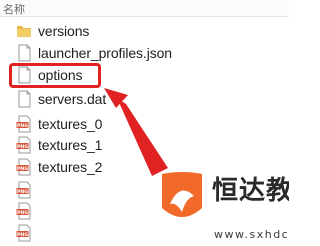 The height and width of the screenshot is (246, 320). I want to click on column-name-header: 名称, so click(14, 9).